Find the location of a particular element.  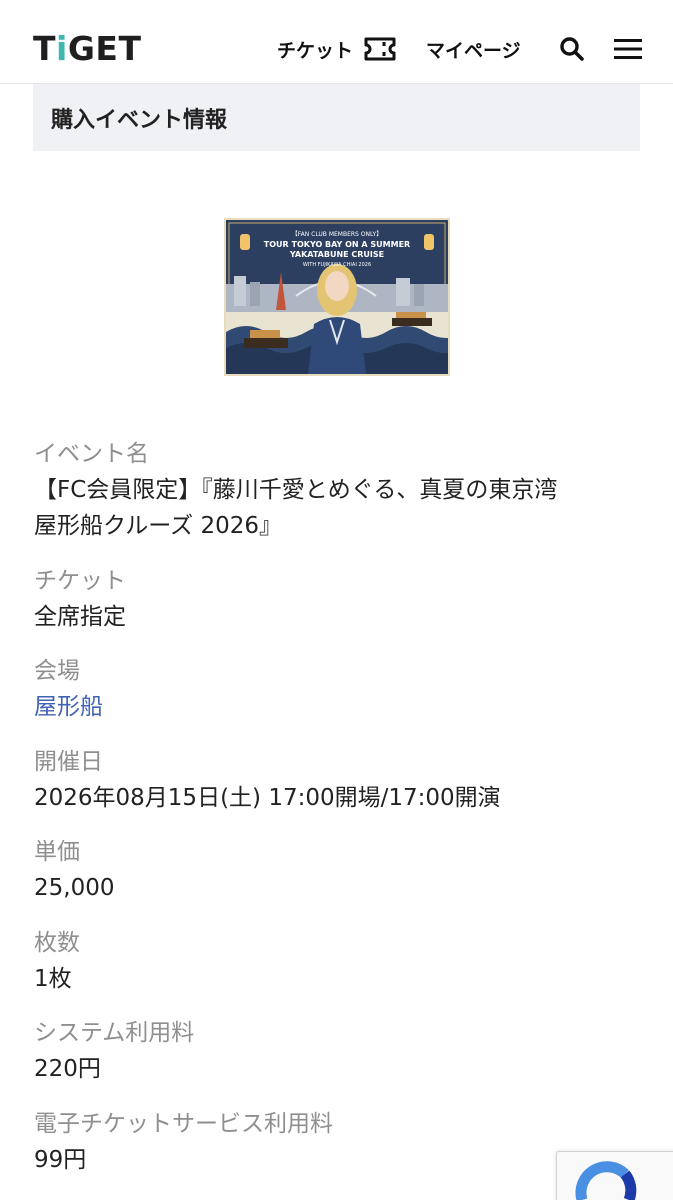

site-header: Ti GET チケット マイページ is located at coordinates (336, 42).